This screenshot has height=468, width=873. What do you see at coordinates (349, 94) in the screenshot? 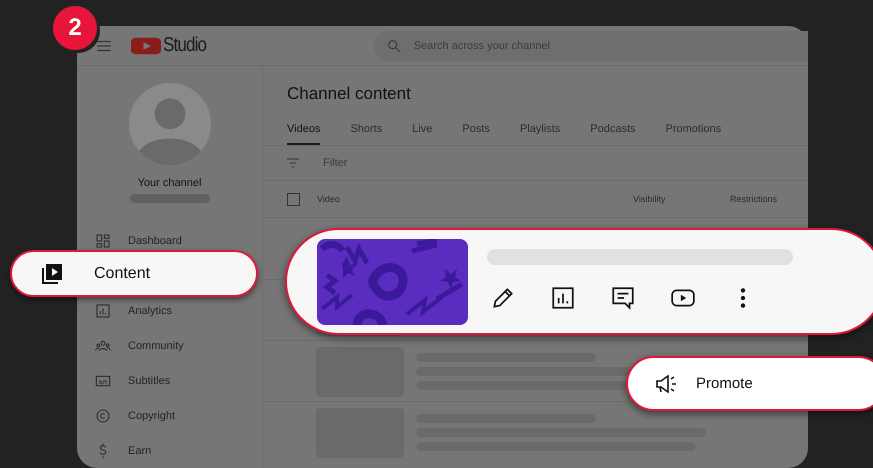
I see `page-title: Channel content` at bounding box center [349, 94].